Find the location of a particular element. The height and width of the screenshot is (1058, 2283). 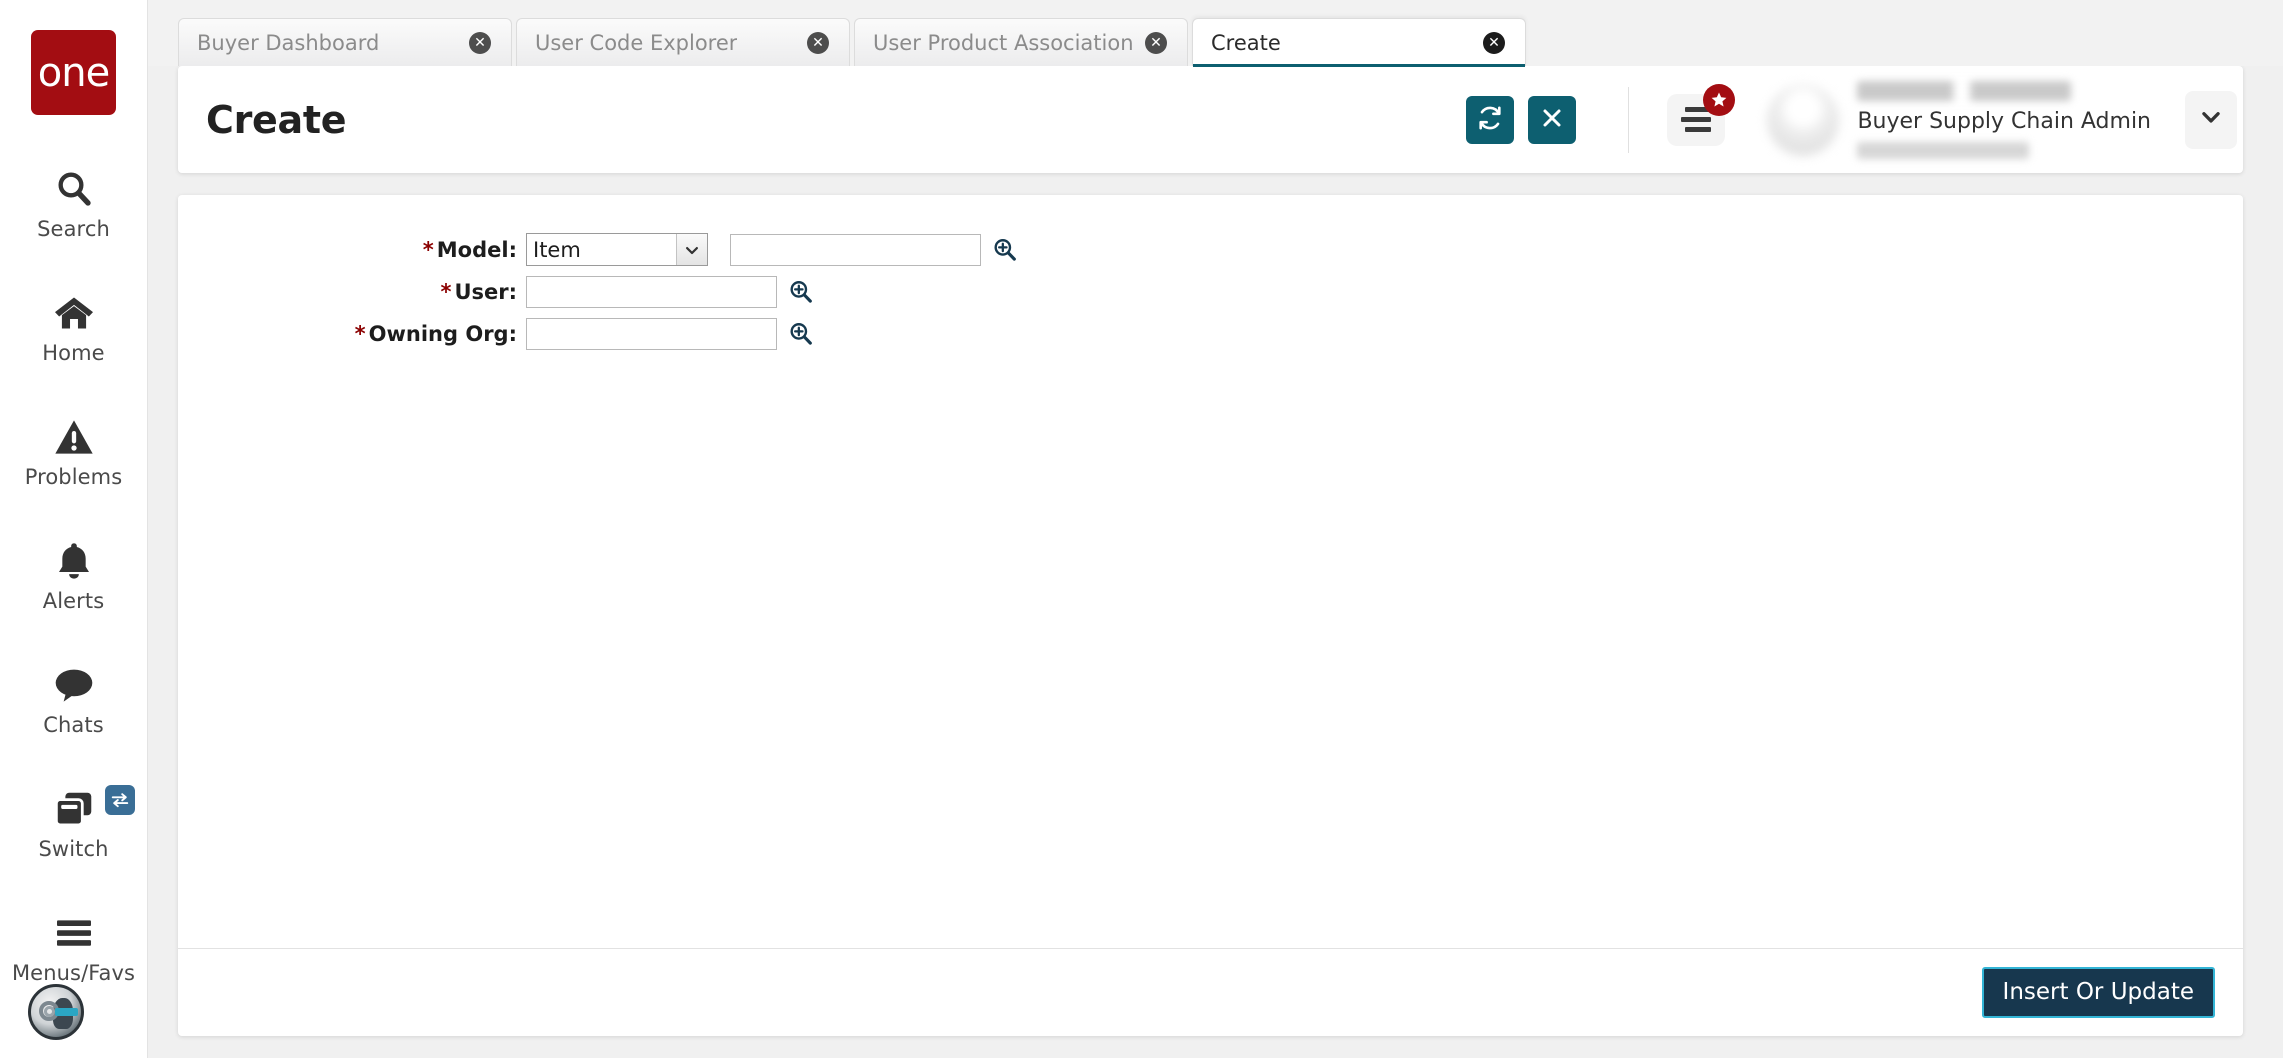

sidebar-item-switch: Switch is located at coordinates (73, 824).